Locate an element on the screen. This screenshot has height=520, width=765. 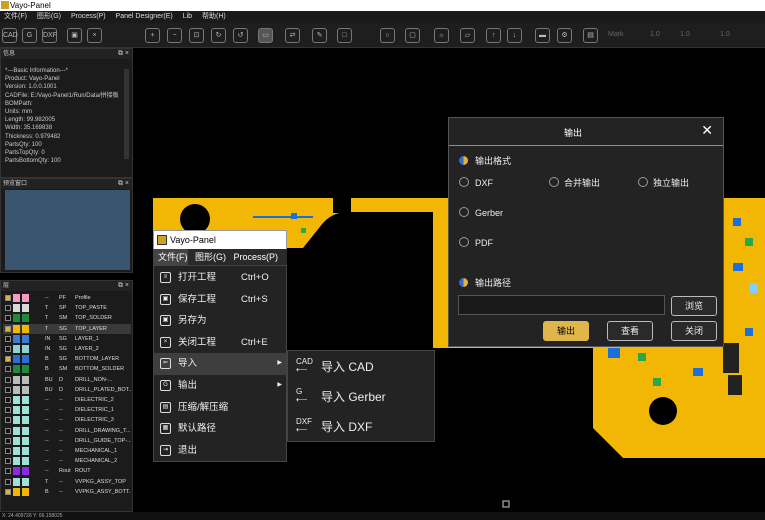
layer-row: T SG TOP_LAYER is located at coordinates (67, 328).